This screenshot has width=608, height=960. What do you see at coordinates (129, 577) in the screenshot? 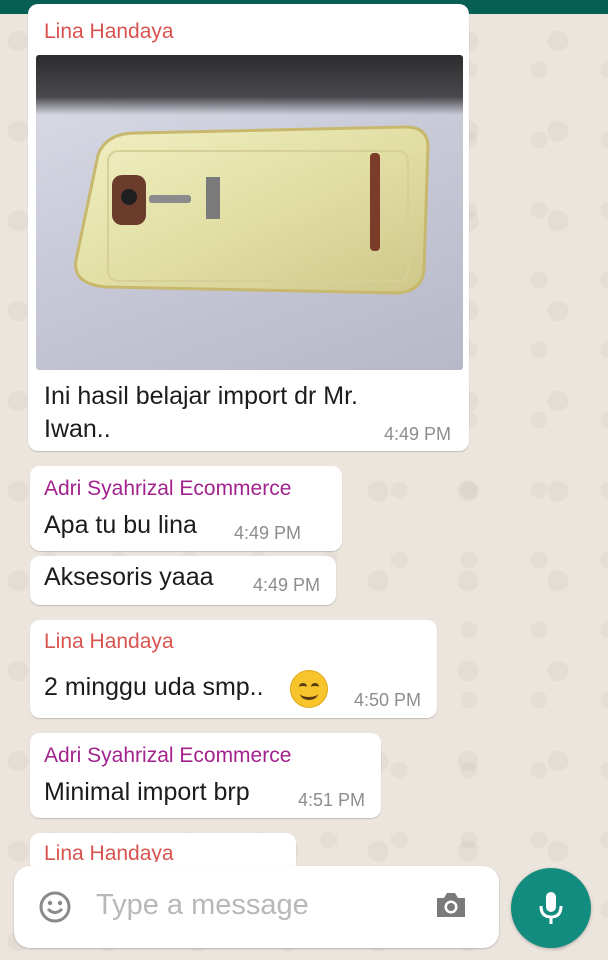
I see `message-text: Aksesoris yaaa` at bounding box center [129, 577].